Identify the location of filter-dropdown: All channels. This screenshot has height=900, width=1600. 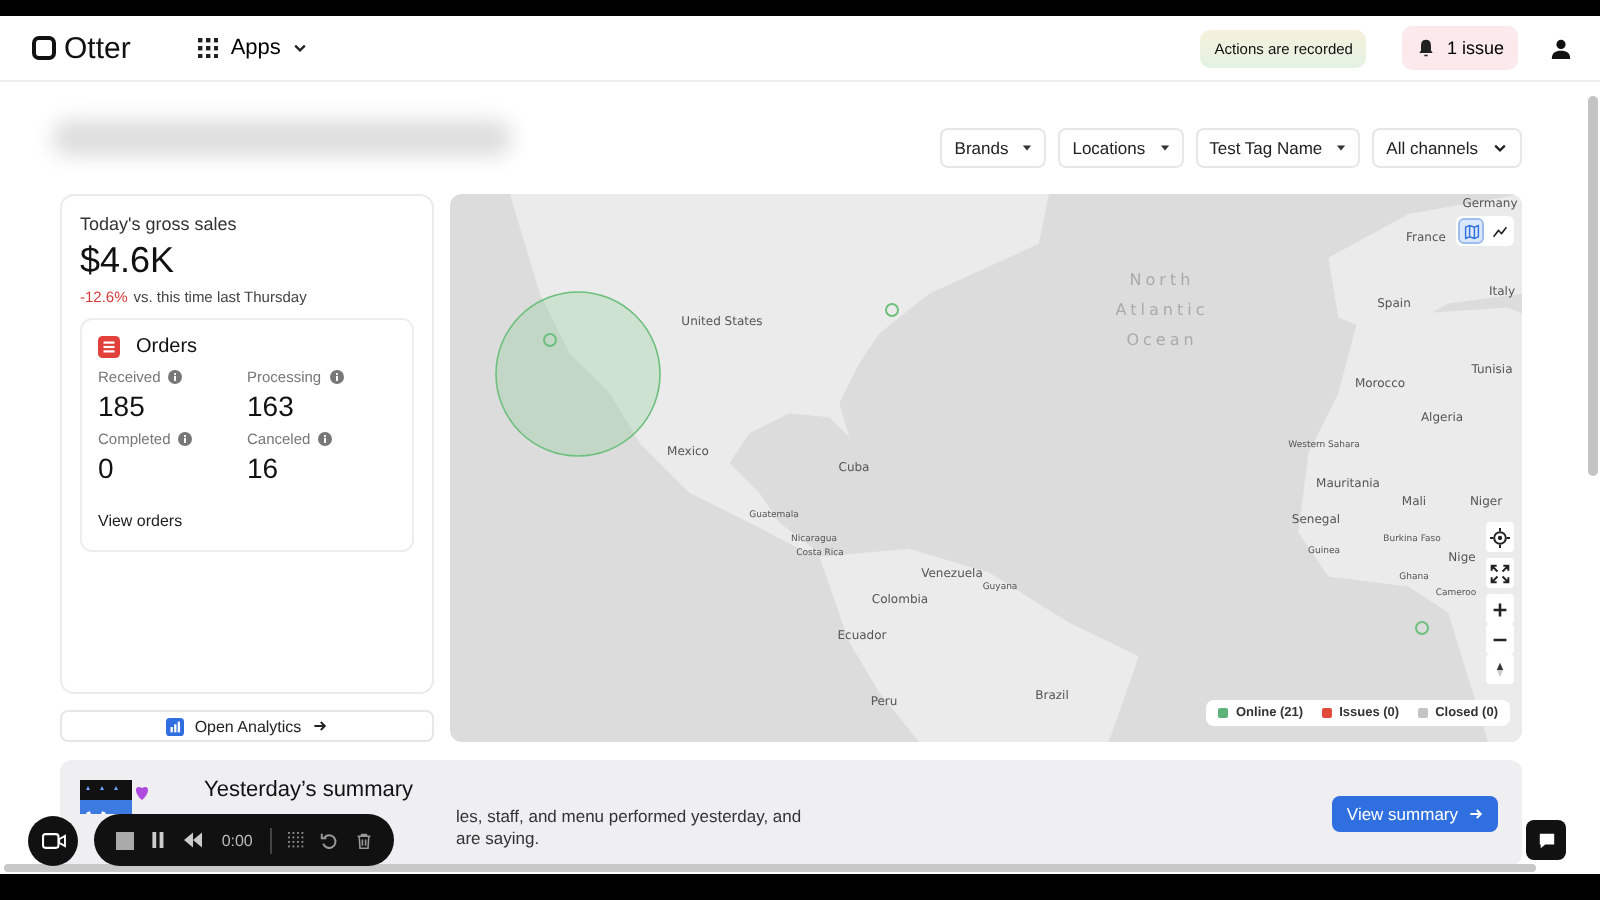
(1447, 148).